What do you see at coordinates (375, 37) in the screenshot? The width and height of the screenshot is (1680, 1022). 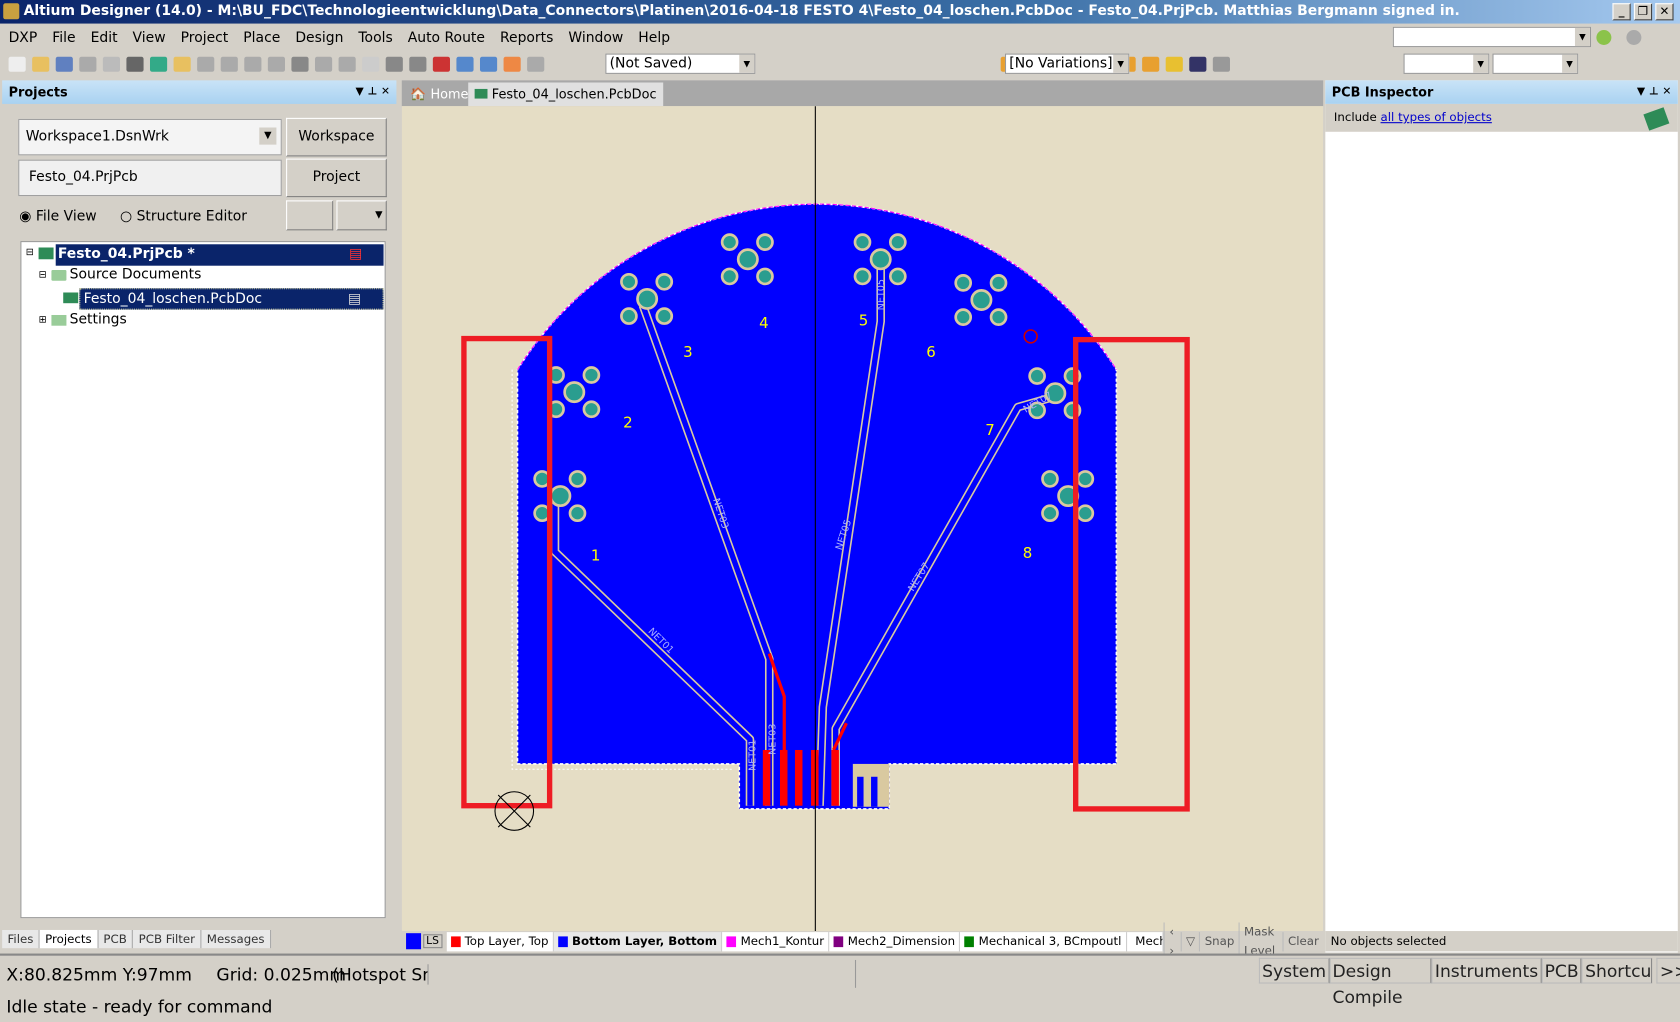 I see `menu-tools: Tools` at bounding box center [375, 37].